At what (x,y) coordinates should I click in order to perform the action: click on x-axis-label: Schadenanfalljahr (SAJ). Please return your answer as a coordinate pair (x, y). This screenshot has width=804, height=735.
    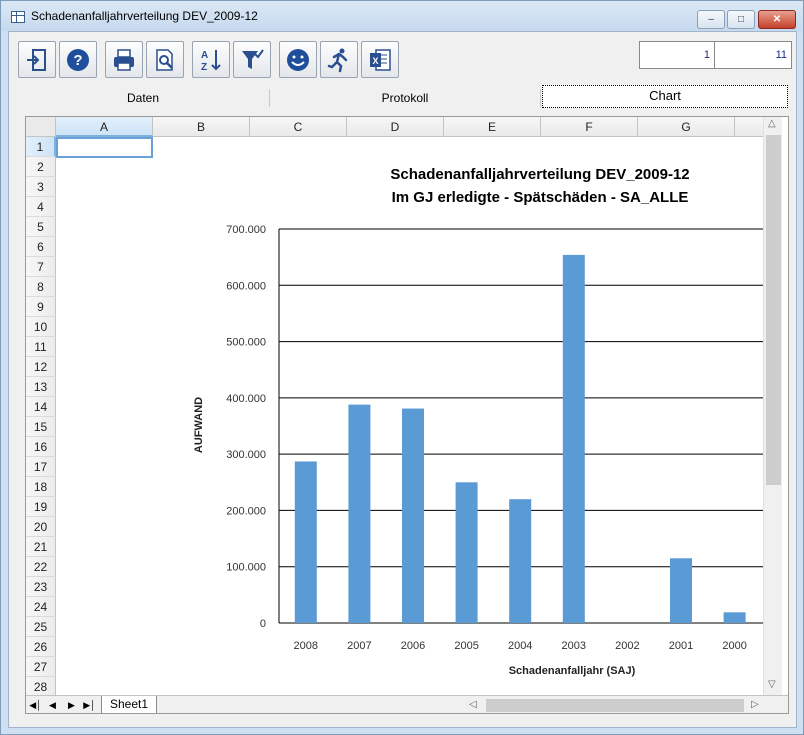
    Looking at the image, I should click on (572, 671).